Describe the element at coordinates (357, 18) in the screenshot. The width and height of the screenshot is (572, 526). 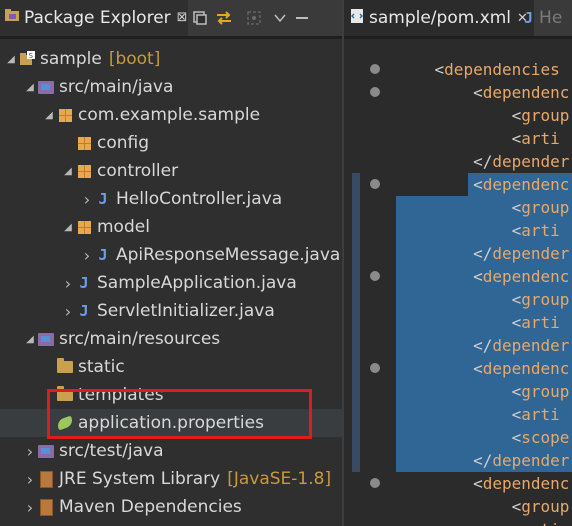
I see `xml-file-icon` at that location.